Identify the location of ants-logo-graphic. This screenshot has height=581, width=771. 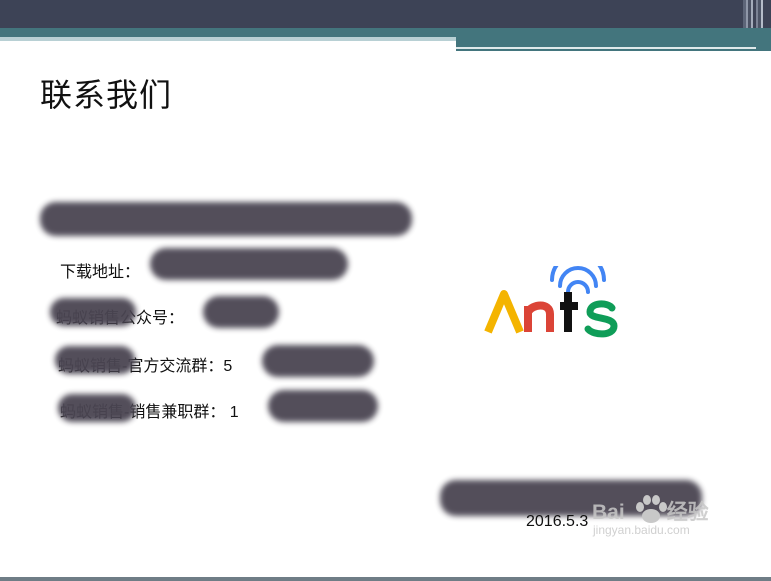
(551, 295).